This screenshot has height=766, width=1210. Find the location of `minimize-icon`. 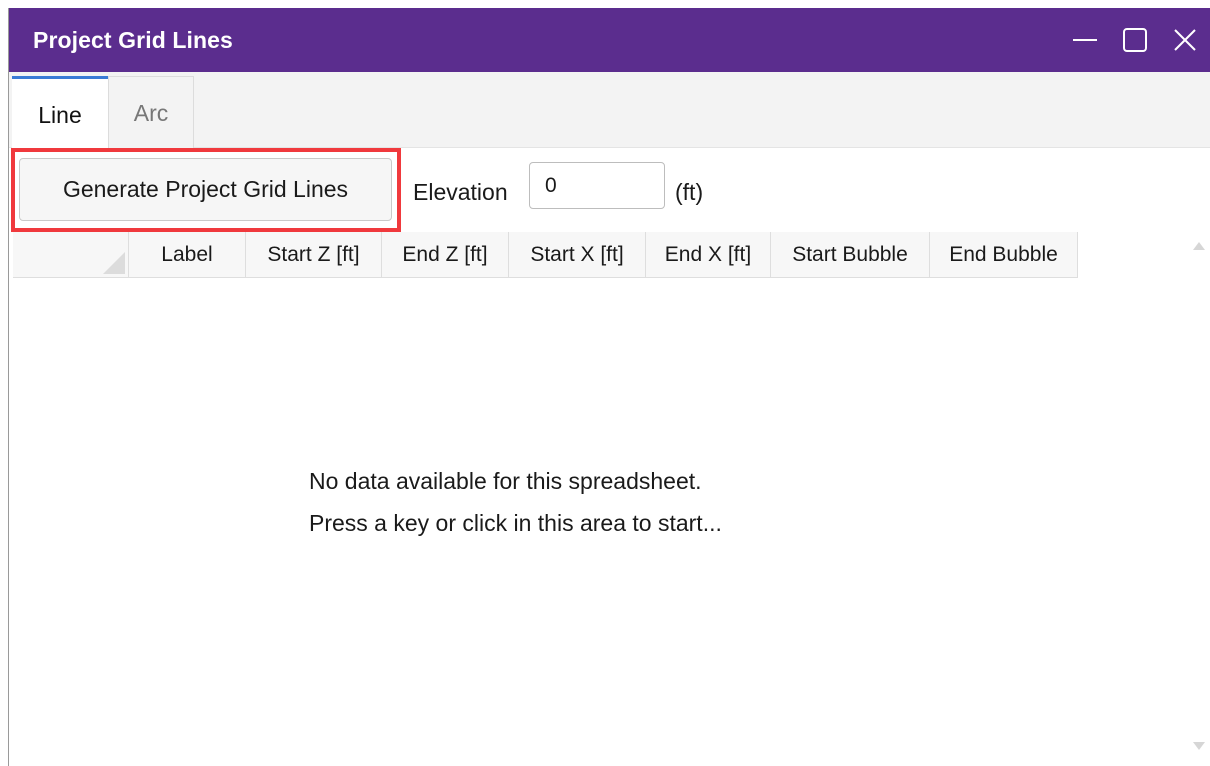

minimize-icon is located at coordinates (1085, 40).